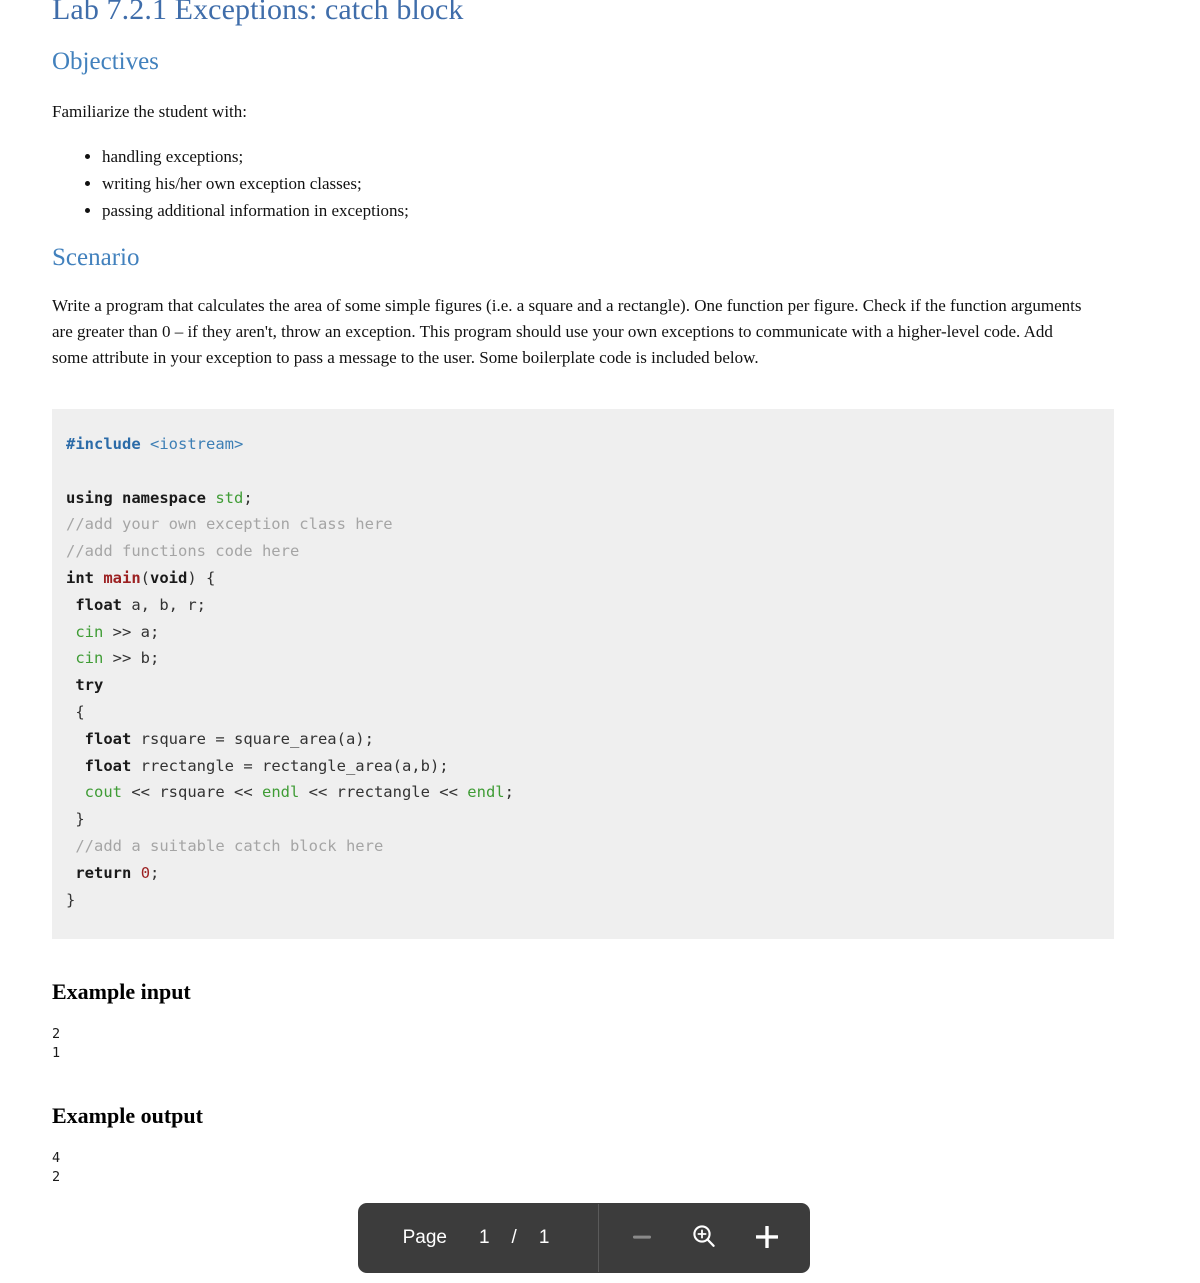 The height and width of the screenshot is (1283, 1200). What do you see at coordinates (56, 1168) in the screenshot?
I see `example-output-text: 4 2` at bounding box center [56, 1168].